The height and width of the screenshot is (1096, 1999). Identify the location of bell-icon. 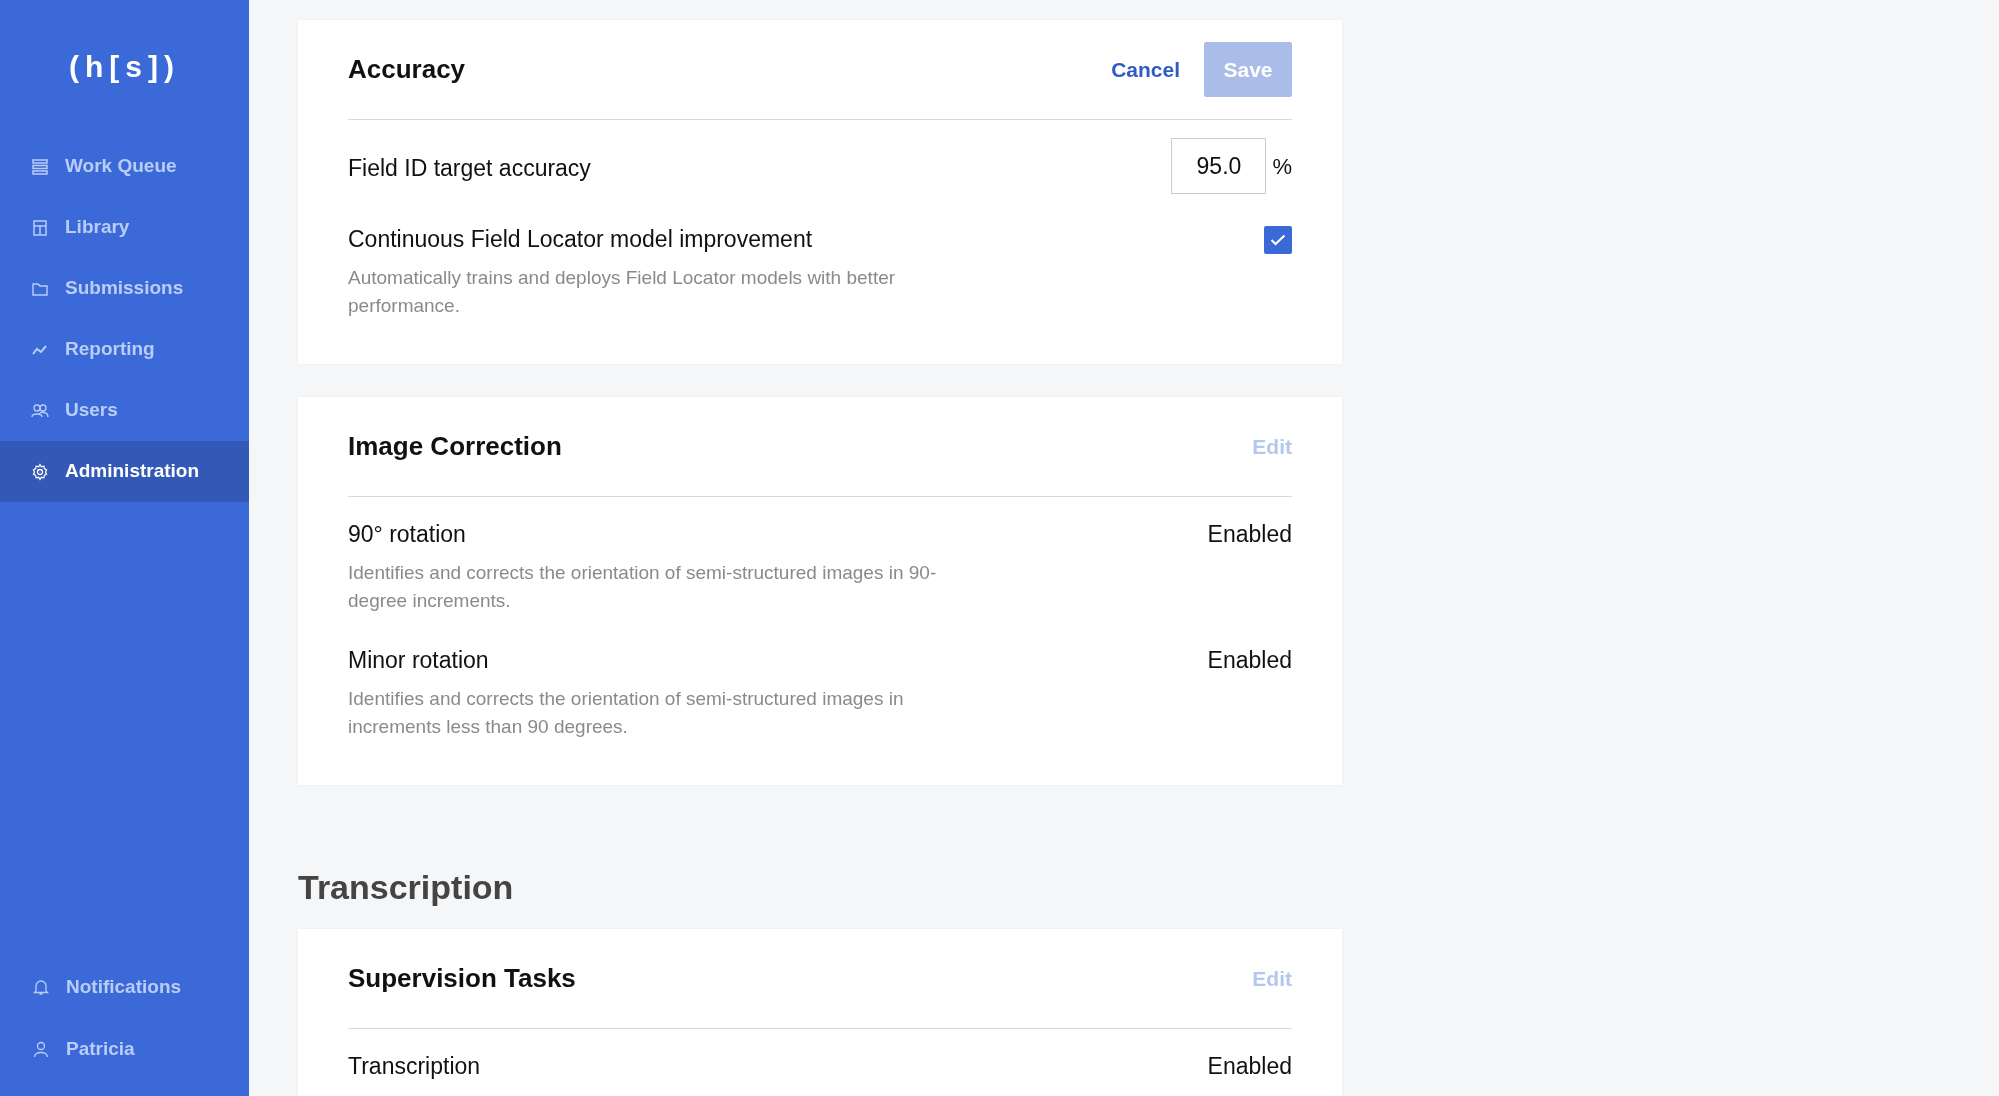
(41, 987).